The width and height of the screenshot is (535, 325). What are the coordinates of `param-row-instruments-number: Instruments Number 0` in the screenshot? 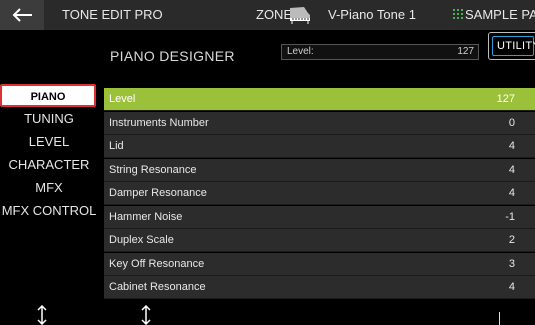 It's located at (319, 123).